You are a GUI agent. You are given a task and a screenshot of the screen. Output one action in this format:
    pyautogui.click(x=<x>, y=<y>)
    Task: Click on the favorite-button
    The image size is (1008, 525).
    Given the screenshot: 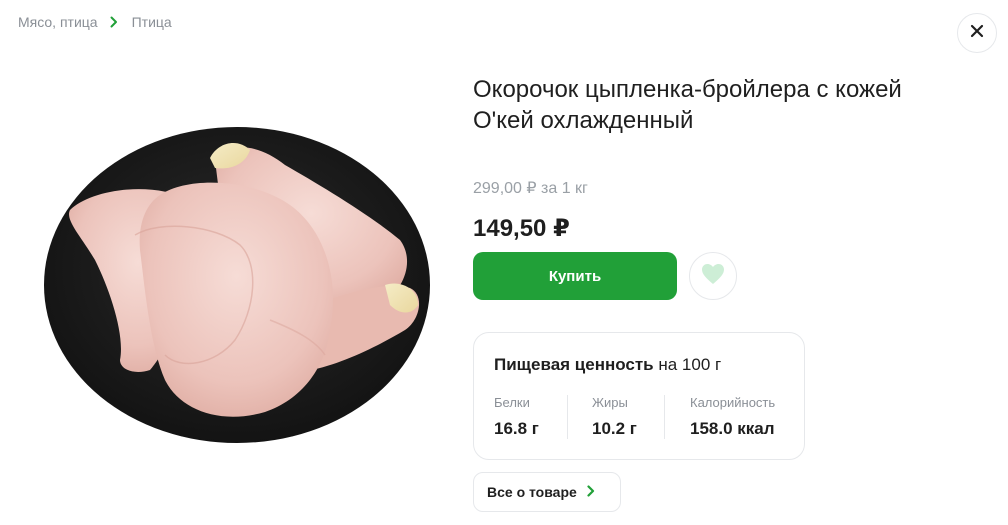 What is the action you would take?
    pyautogui.click(x=713, y=276)
    